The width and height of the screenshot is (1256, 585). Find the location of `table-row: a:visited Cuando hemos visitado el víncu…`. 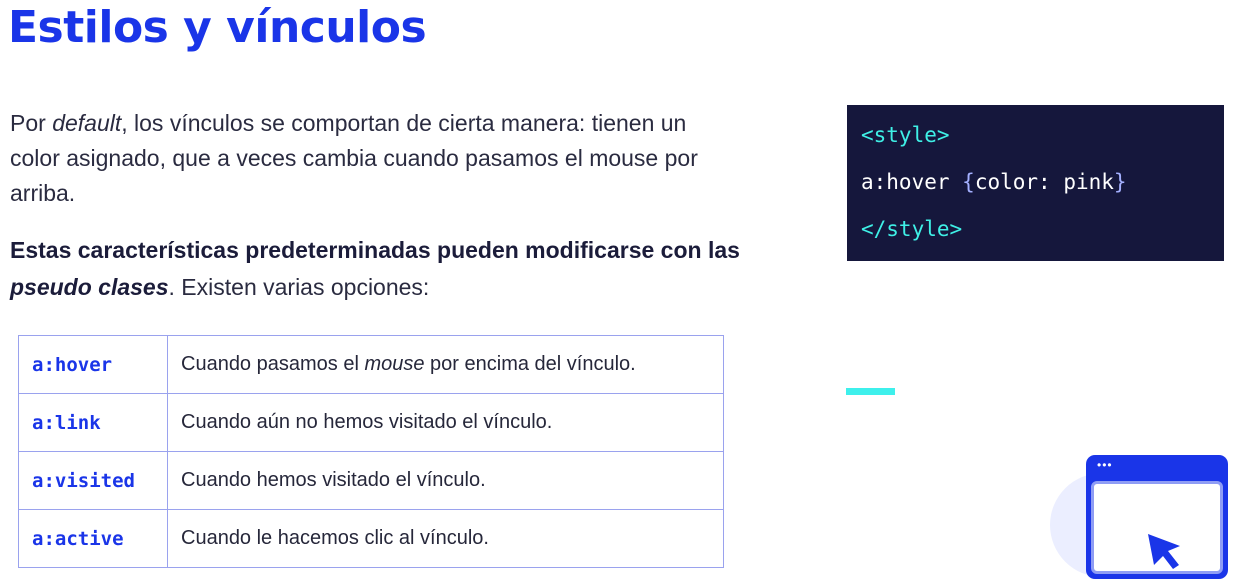

table-row: a:visited Cuando hemos visitado el víncu… is located at coordinates (371, 480).